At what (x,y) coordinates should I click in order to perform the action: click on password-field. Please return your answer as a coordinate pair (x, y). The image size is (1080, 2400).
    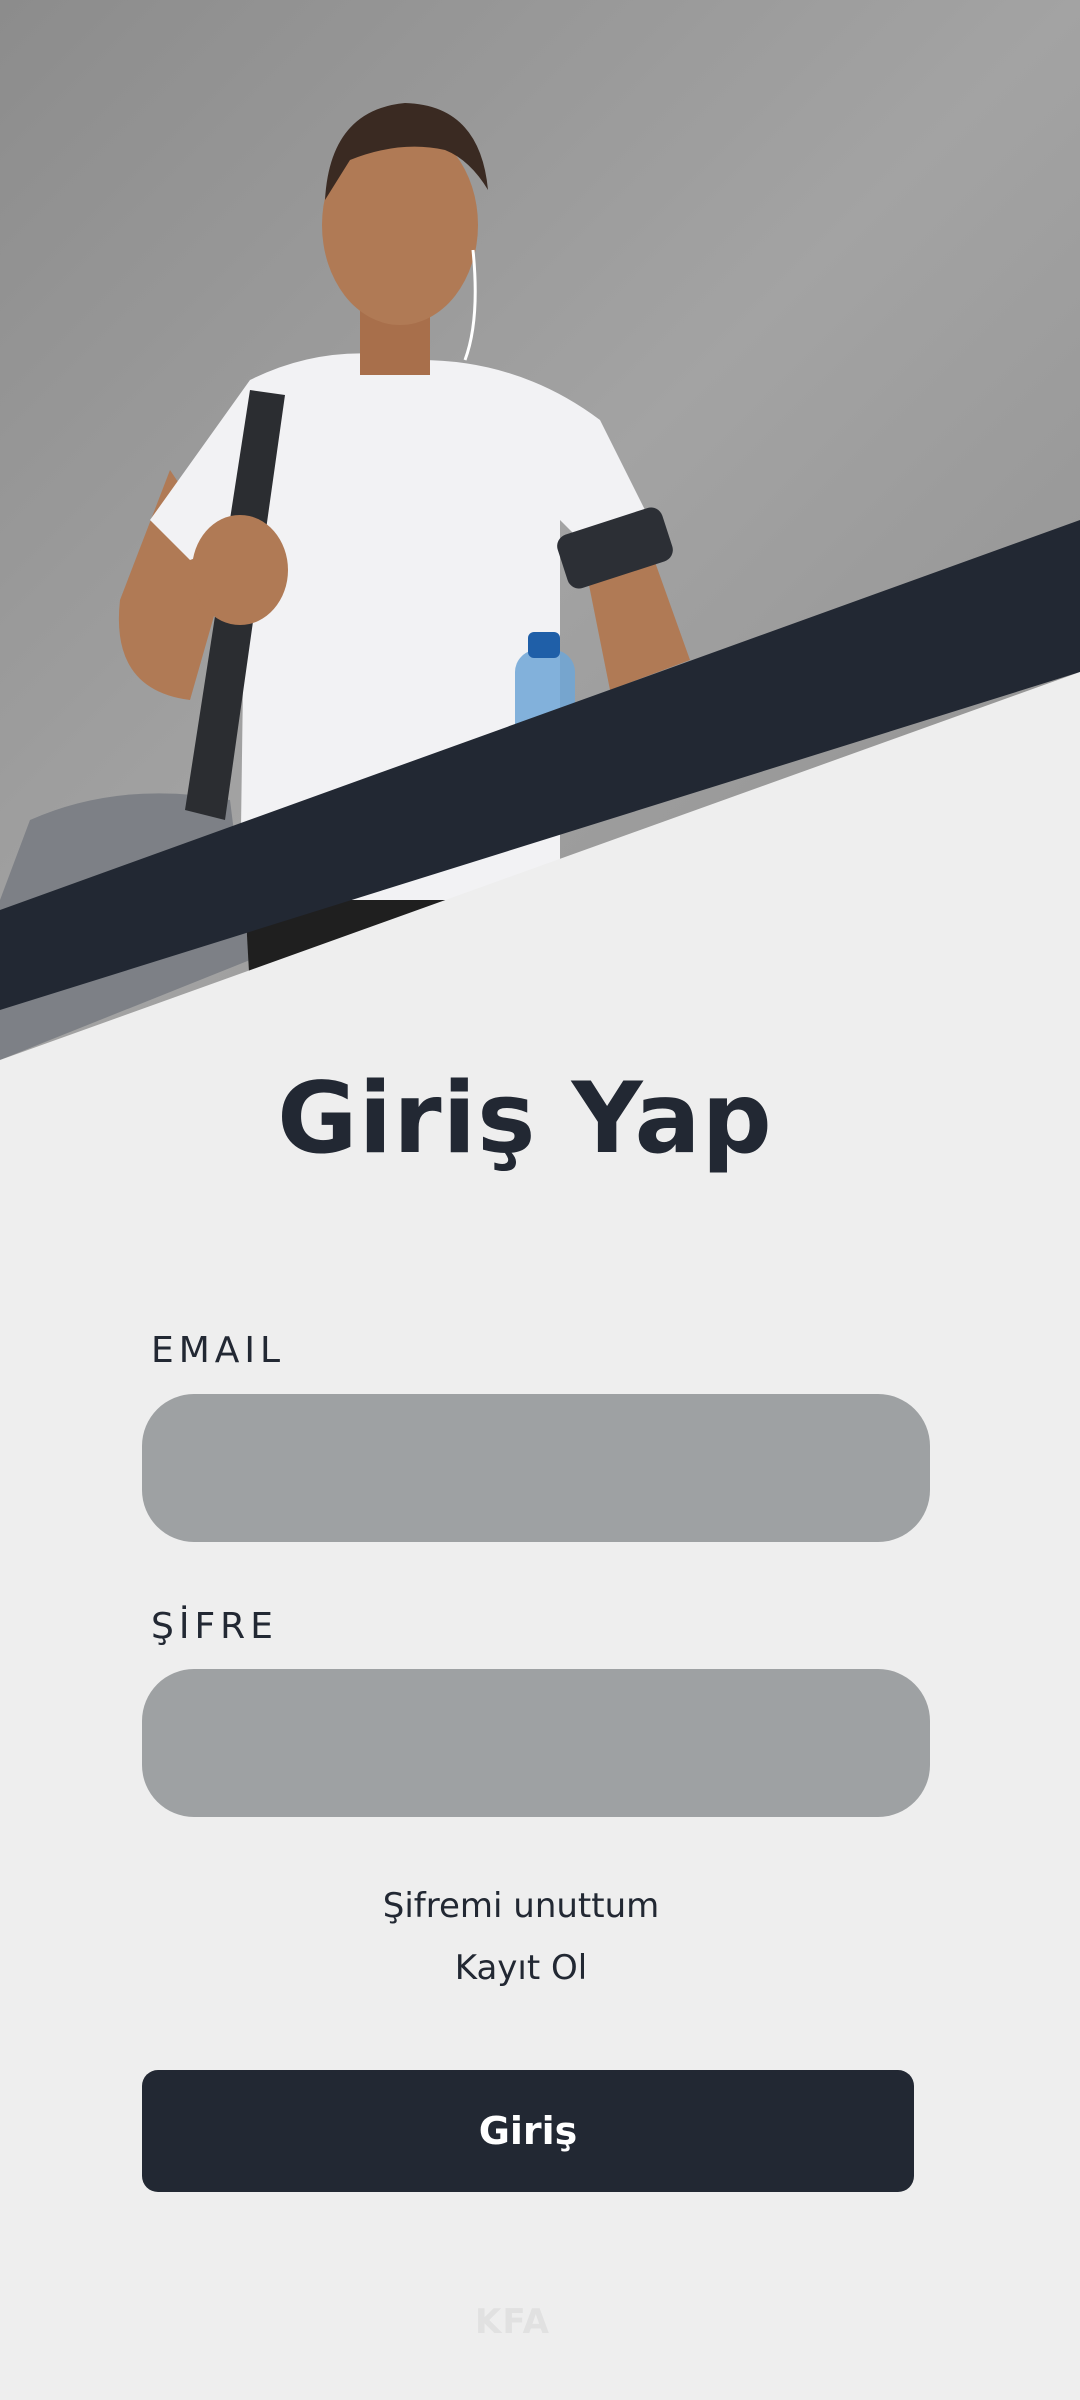
    Looking at the image, I should click on (536, 1743).